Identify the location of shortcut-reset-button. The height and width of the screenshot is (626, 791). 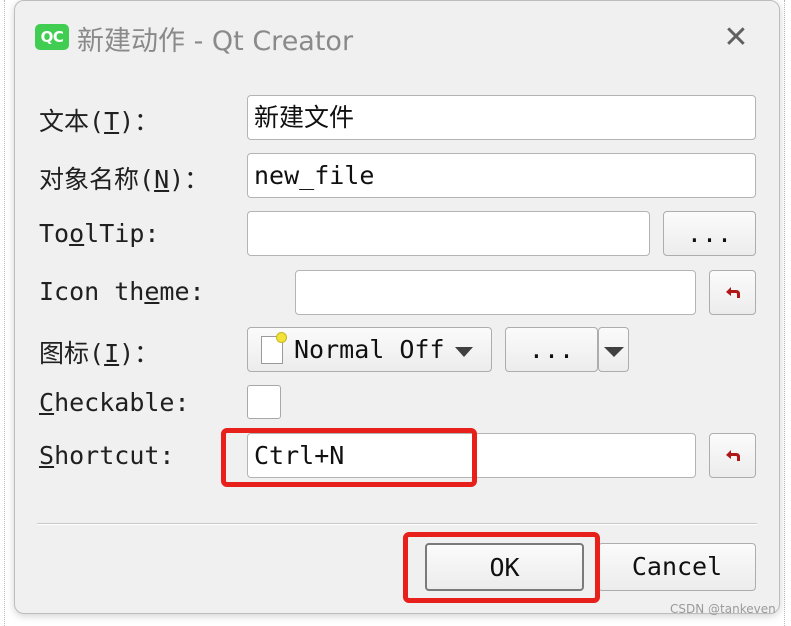
(732, 455).